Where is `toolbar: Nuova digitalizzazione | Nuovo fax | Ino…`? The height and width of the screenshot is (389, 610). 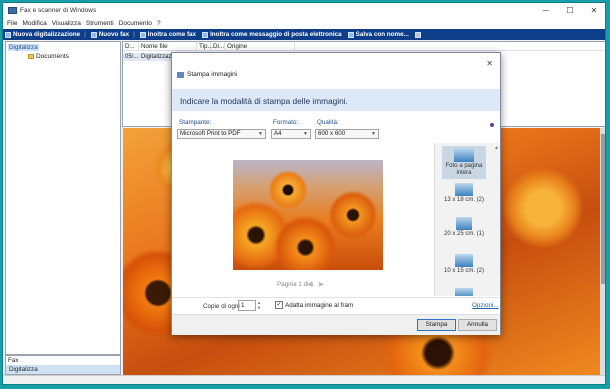
toolbar: Nuova digitalizzazione | Nuovo fax | Ino… is located at coordinates (304, 34).